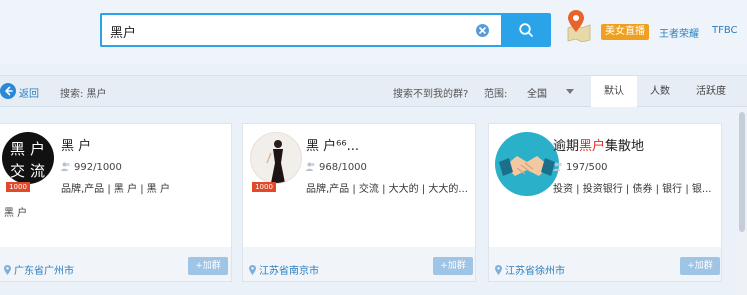 Image resolution: width=747 pixels, height=295 pixels. I want to click on search-summary: 搜索: 黑户, so click(83, 94).